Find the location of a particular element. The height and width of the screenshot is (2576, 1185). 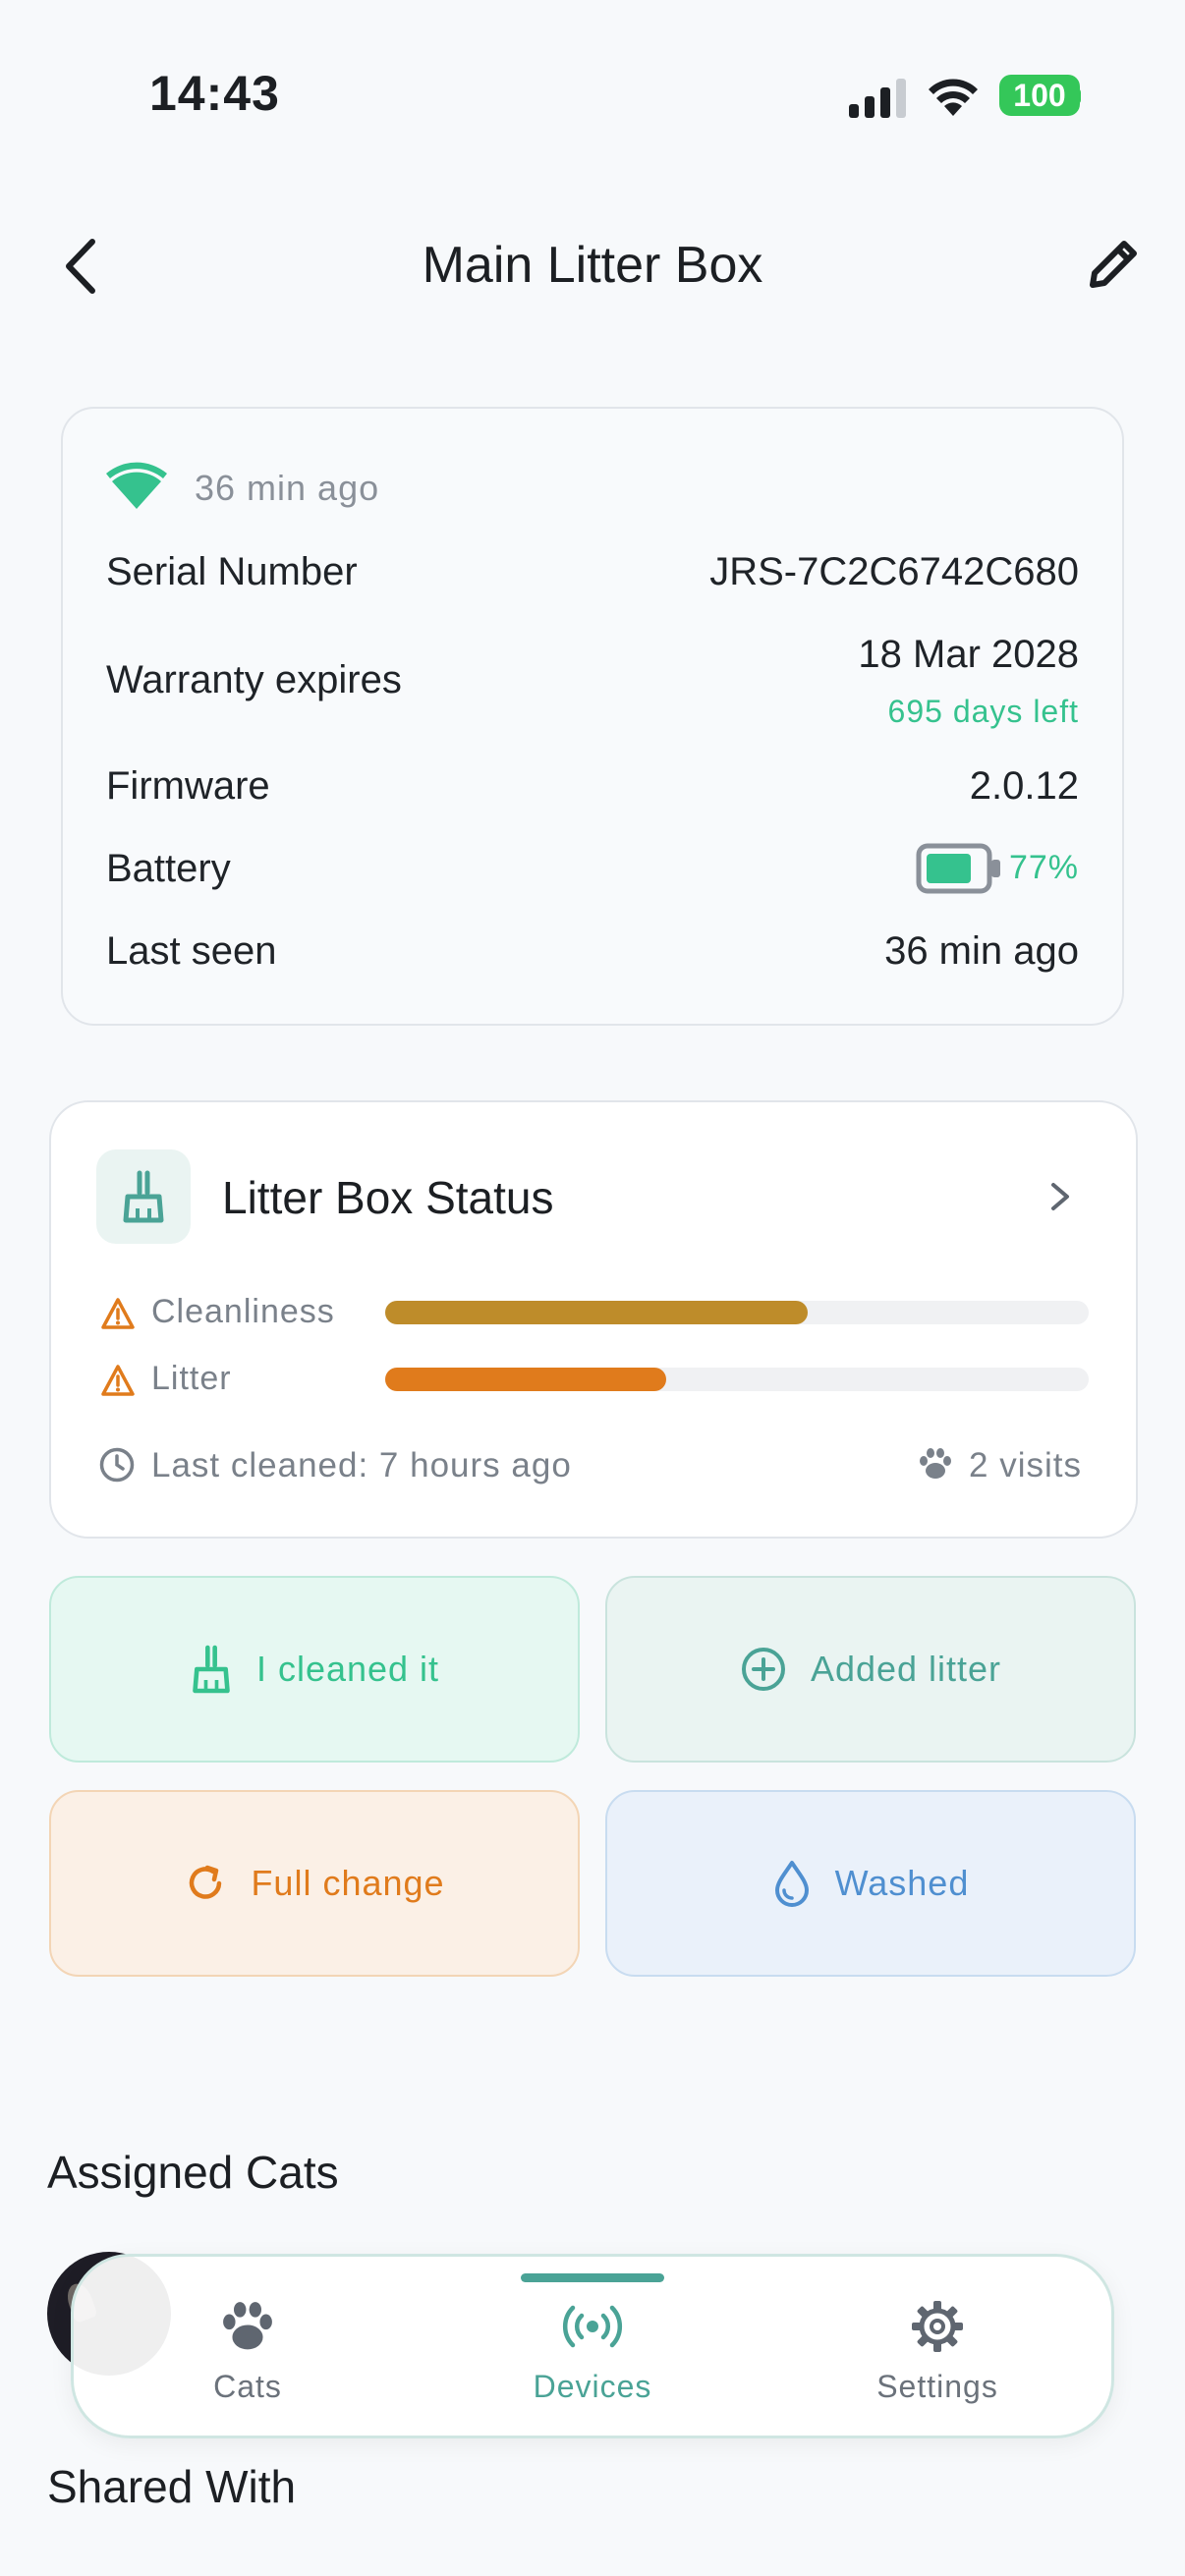

cleanliness-bar-fill is located at coordinates (596, 1312).